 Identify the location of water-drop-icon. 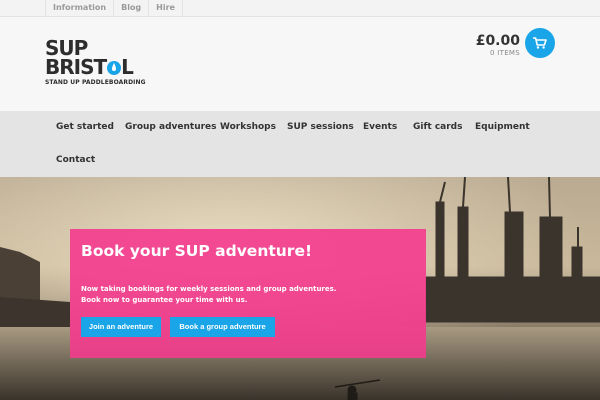
(114, 67).